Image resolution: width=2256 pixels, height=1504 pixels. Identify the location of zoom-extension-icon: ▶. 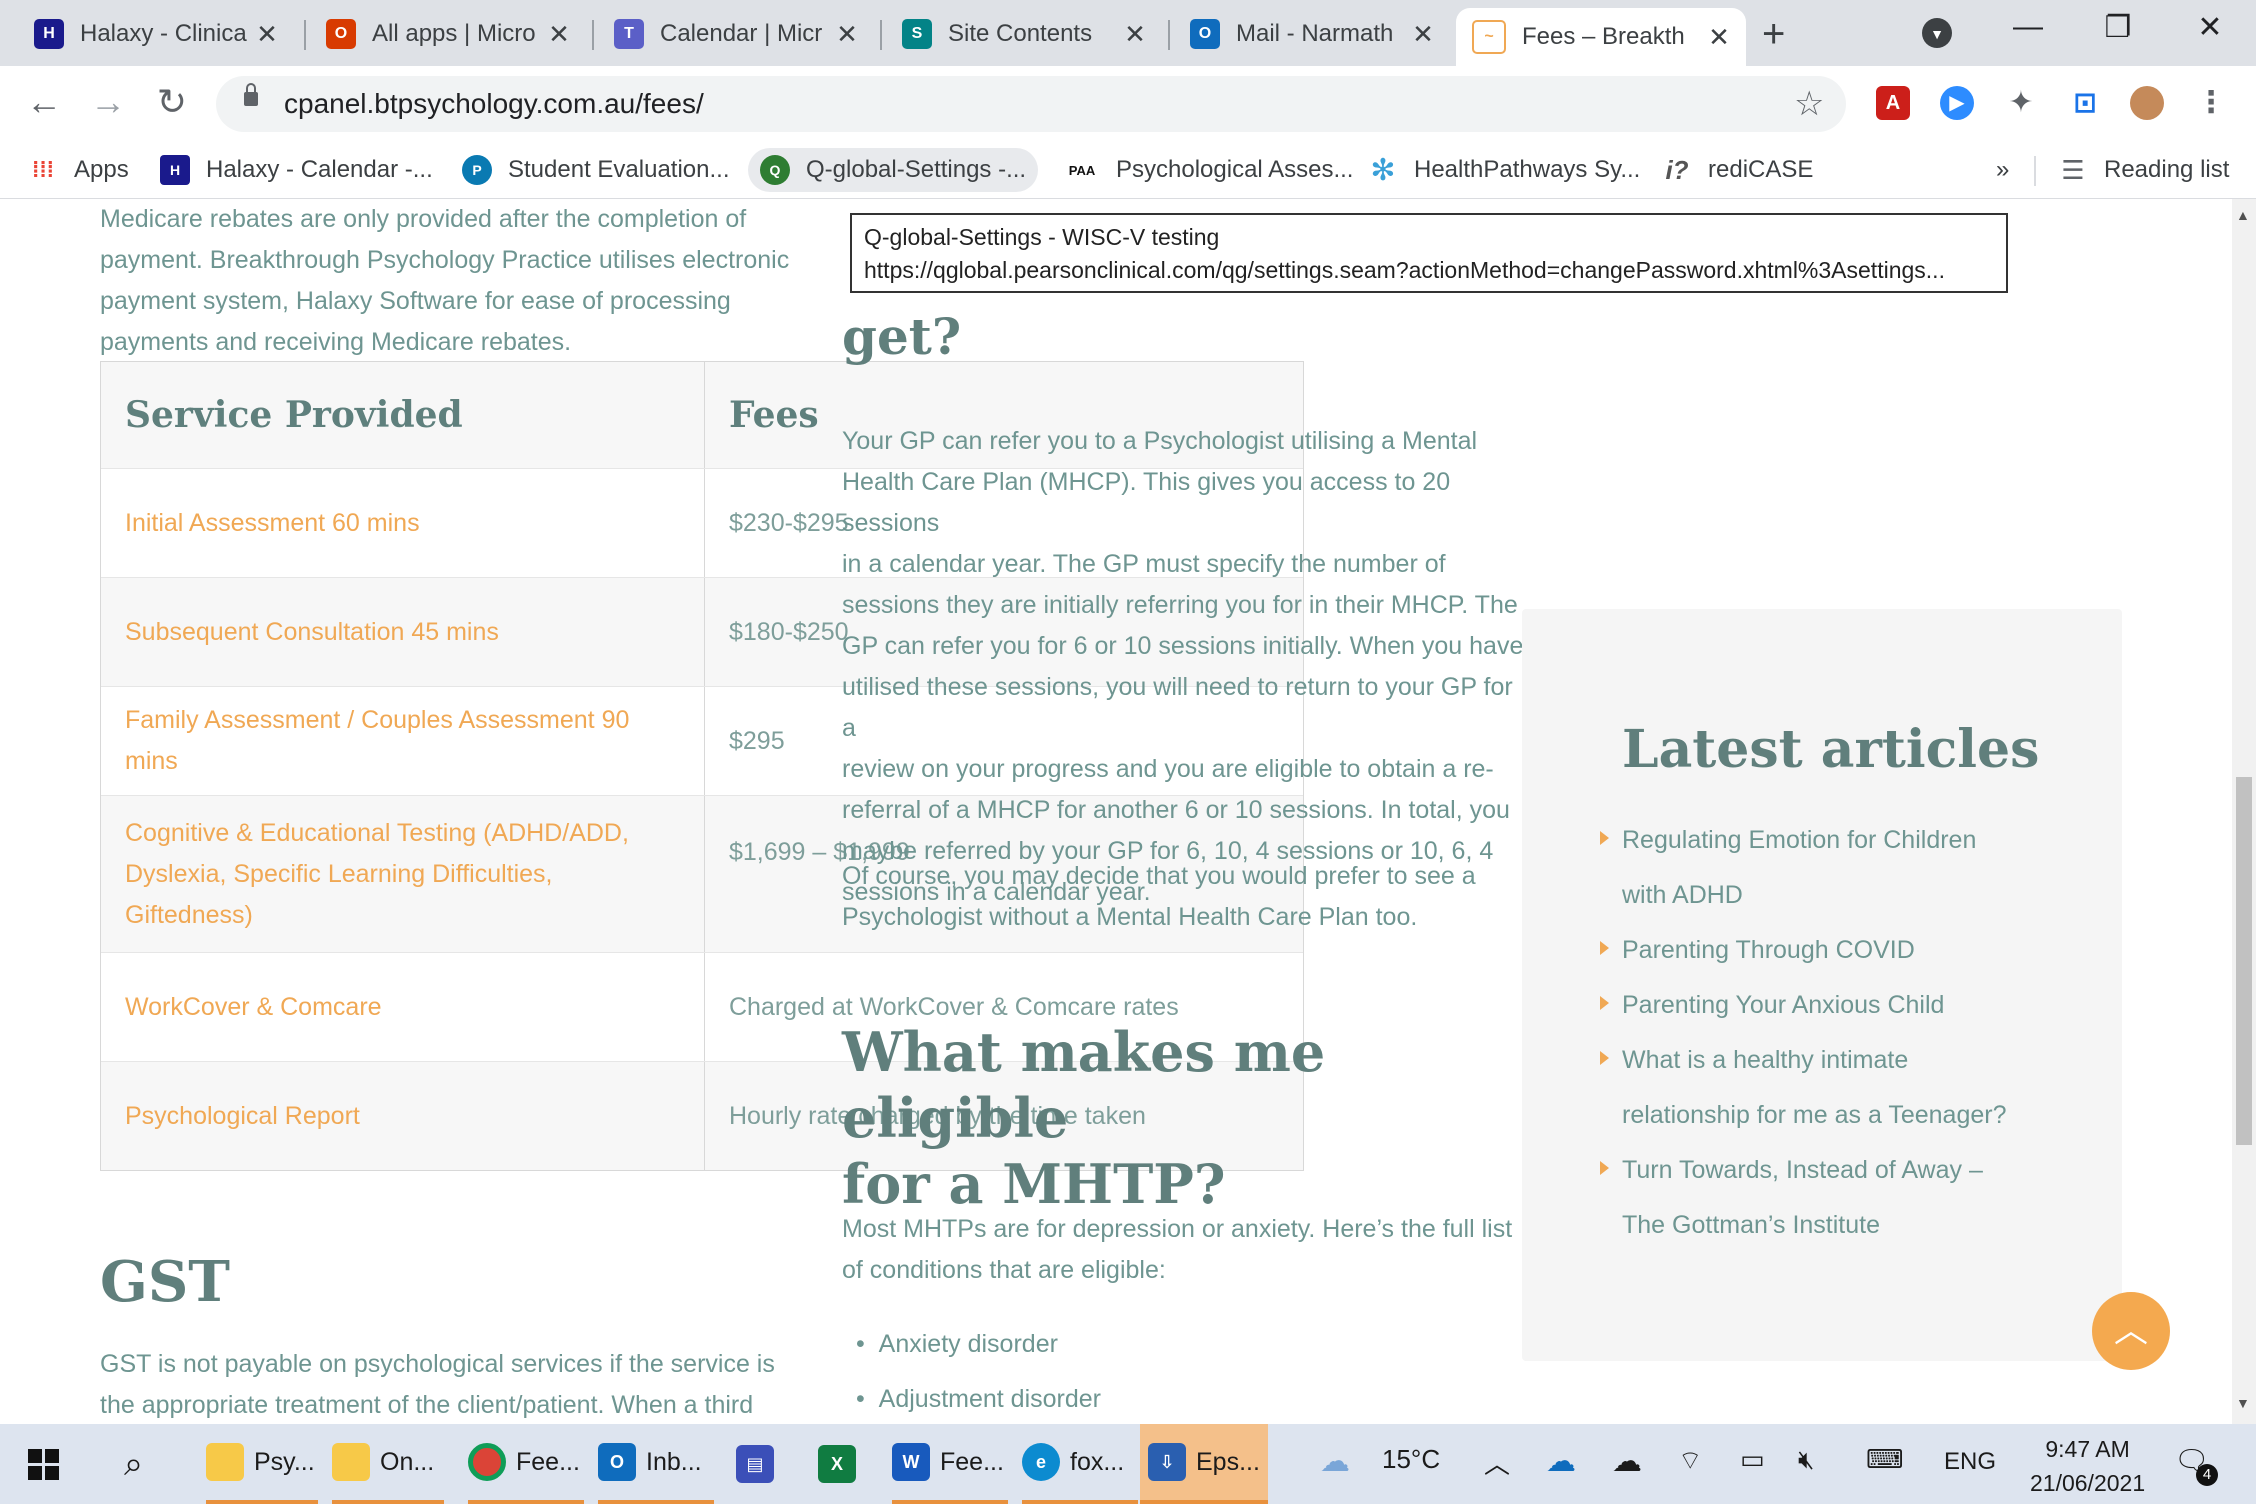
(1957, 103).